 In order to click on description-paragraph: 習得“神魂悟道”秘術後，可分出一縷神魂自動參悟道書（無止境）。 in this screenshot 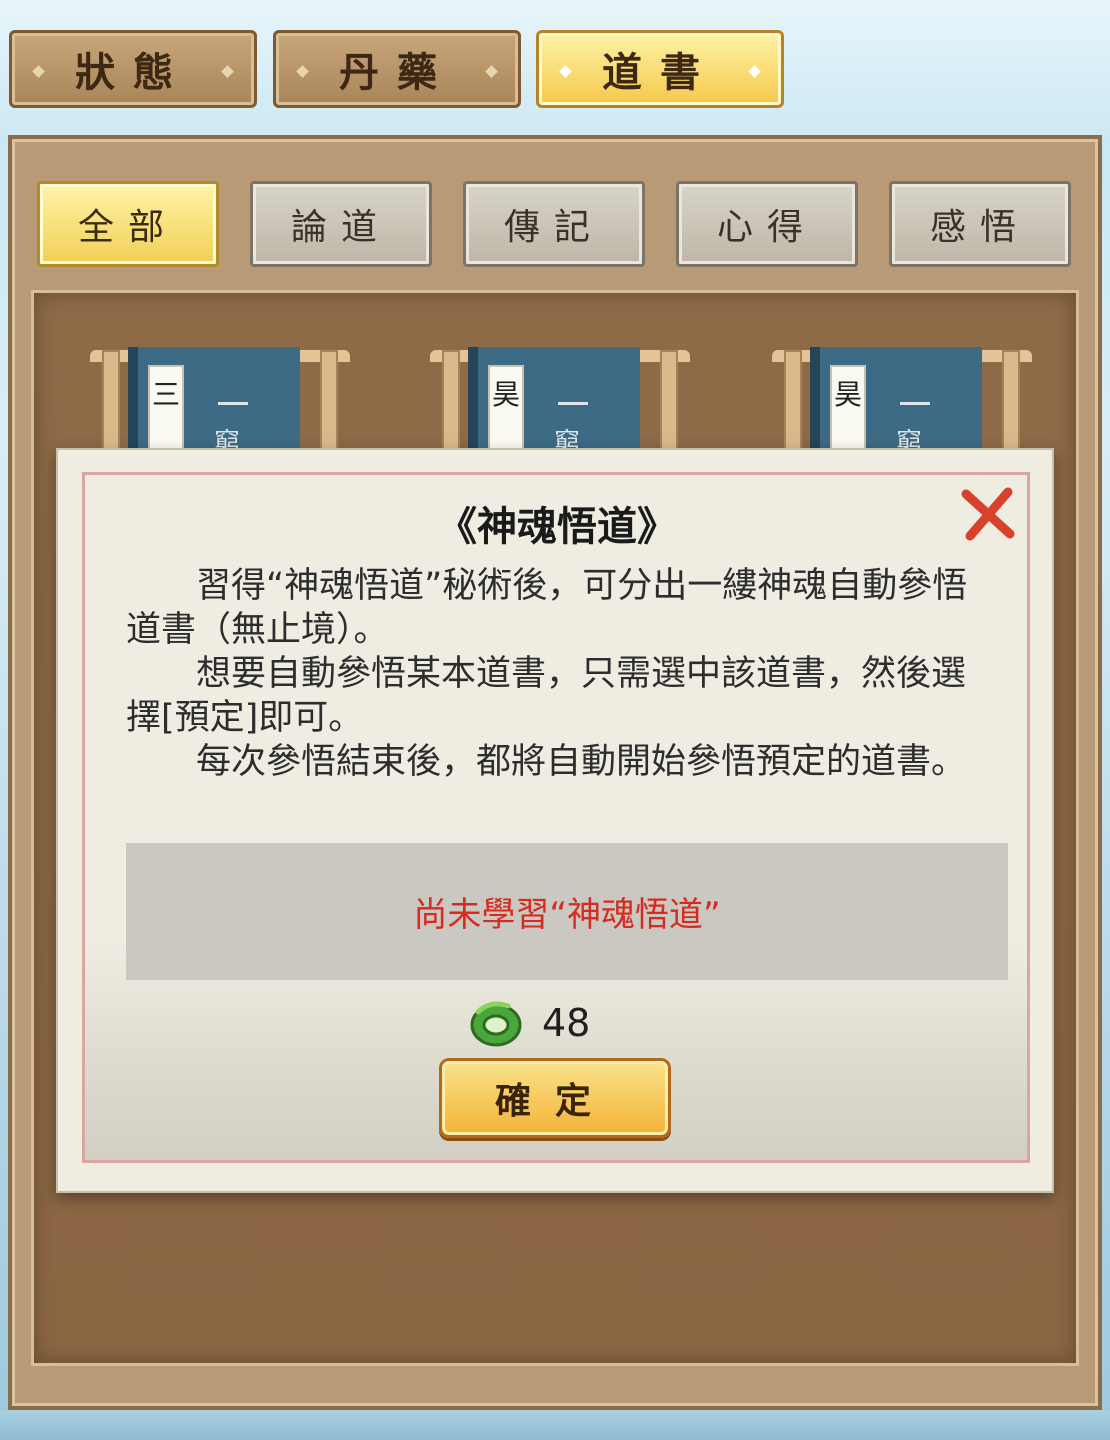, I will do `click(547, 608)`.